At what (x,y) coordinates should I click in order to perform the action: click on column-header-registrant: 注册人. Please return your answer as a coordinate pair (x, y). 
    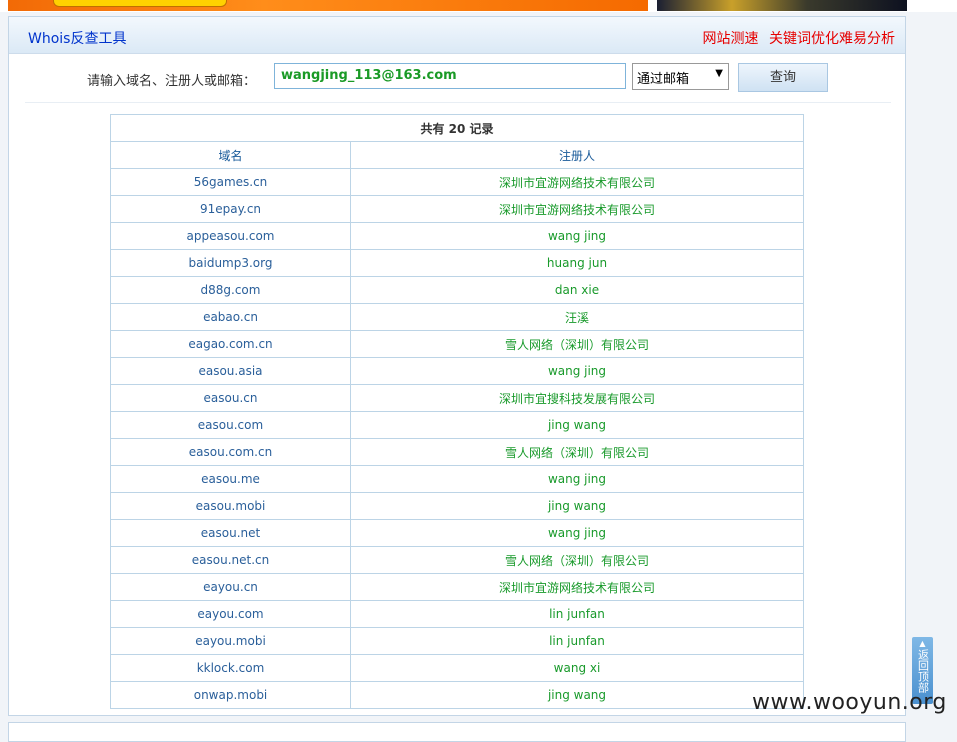
    Looking at the image, I should click on (577, 155).